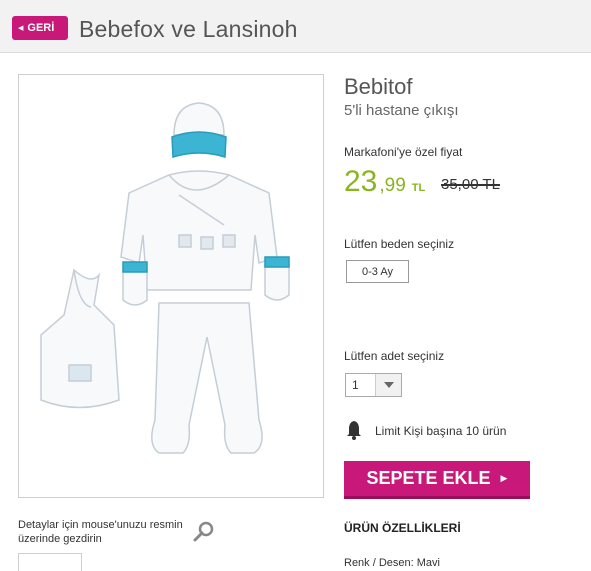  What do you see at coordinates (50, 562) in the screenshot?
I see `product-thumbnail` at bounding box center [50, 562].